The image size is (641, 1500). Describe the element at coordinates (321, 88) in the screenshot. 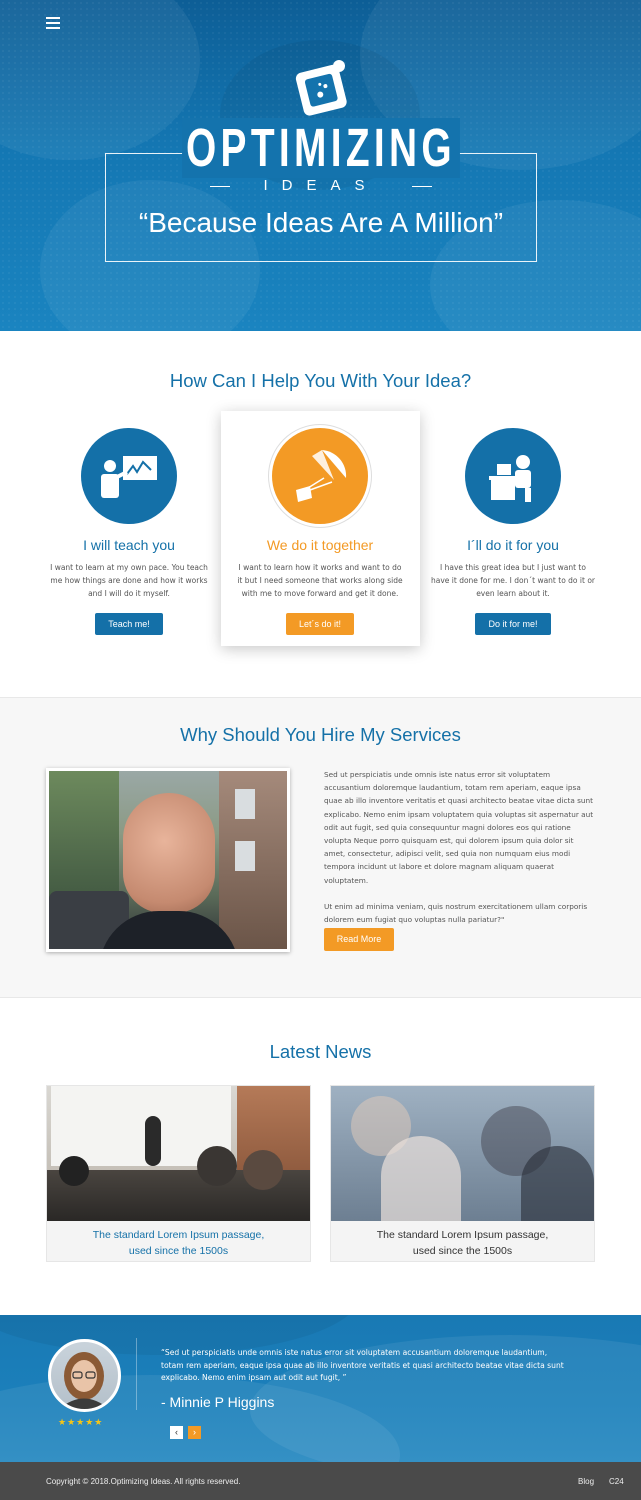

I see `logo-icon` at that location.